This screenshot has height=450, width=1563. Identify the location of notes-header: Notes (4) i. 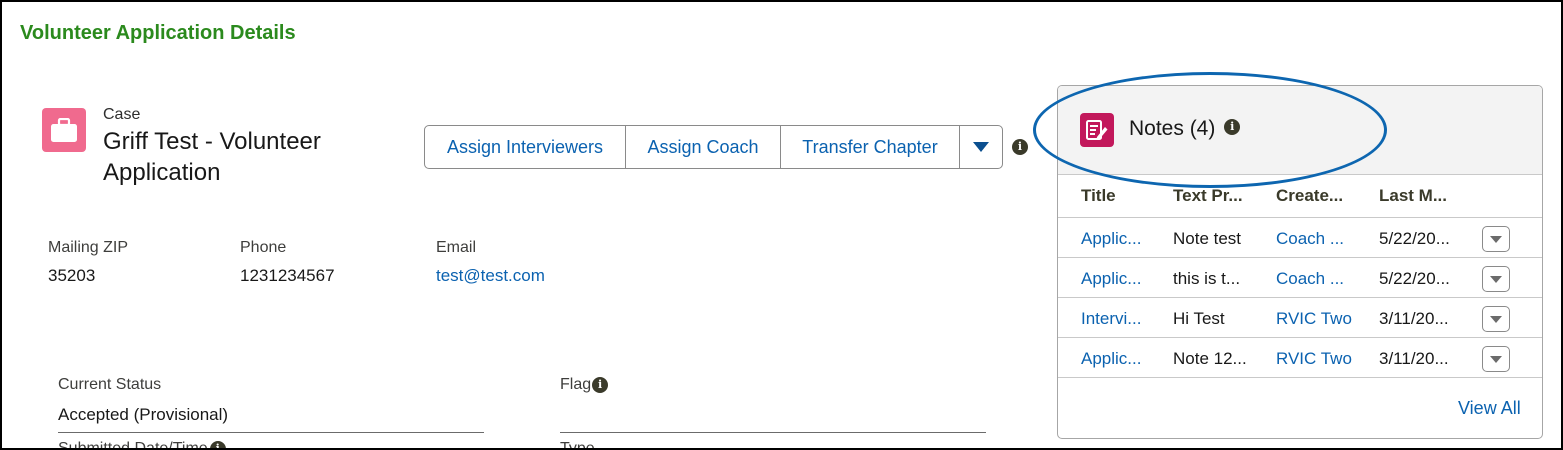
(1300, 130).